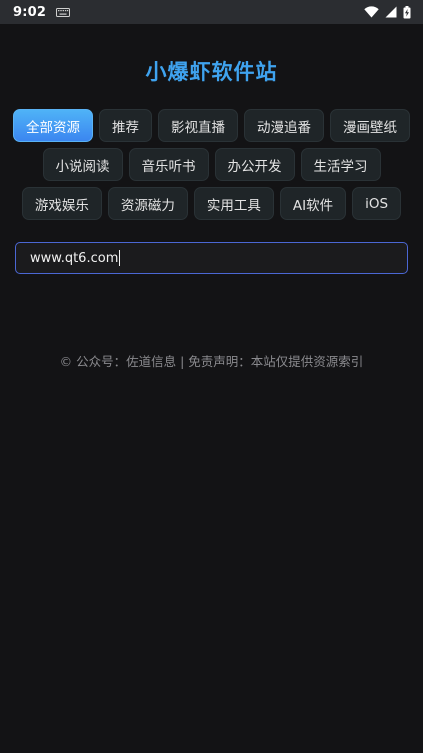  What do you see at coordinates (211, 258) in the screenshot?
I see `search-field: www.qt6.com` at bounding box center [211, 258].